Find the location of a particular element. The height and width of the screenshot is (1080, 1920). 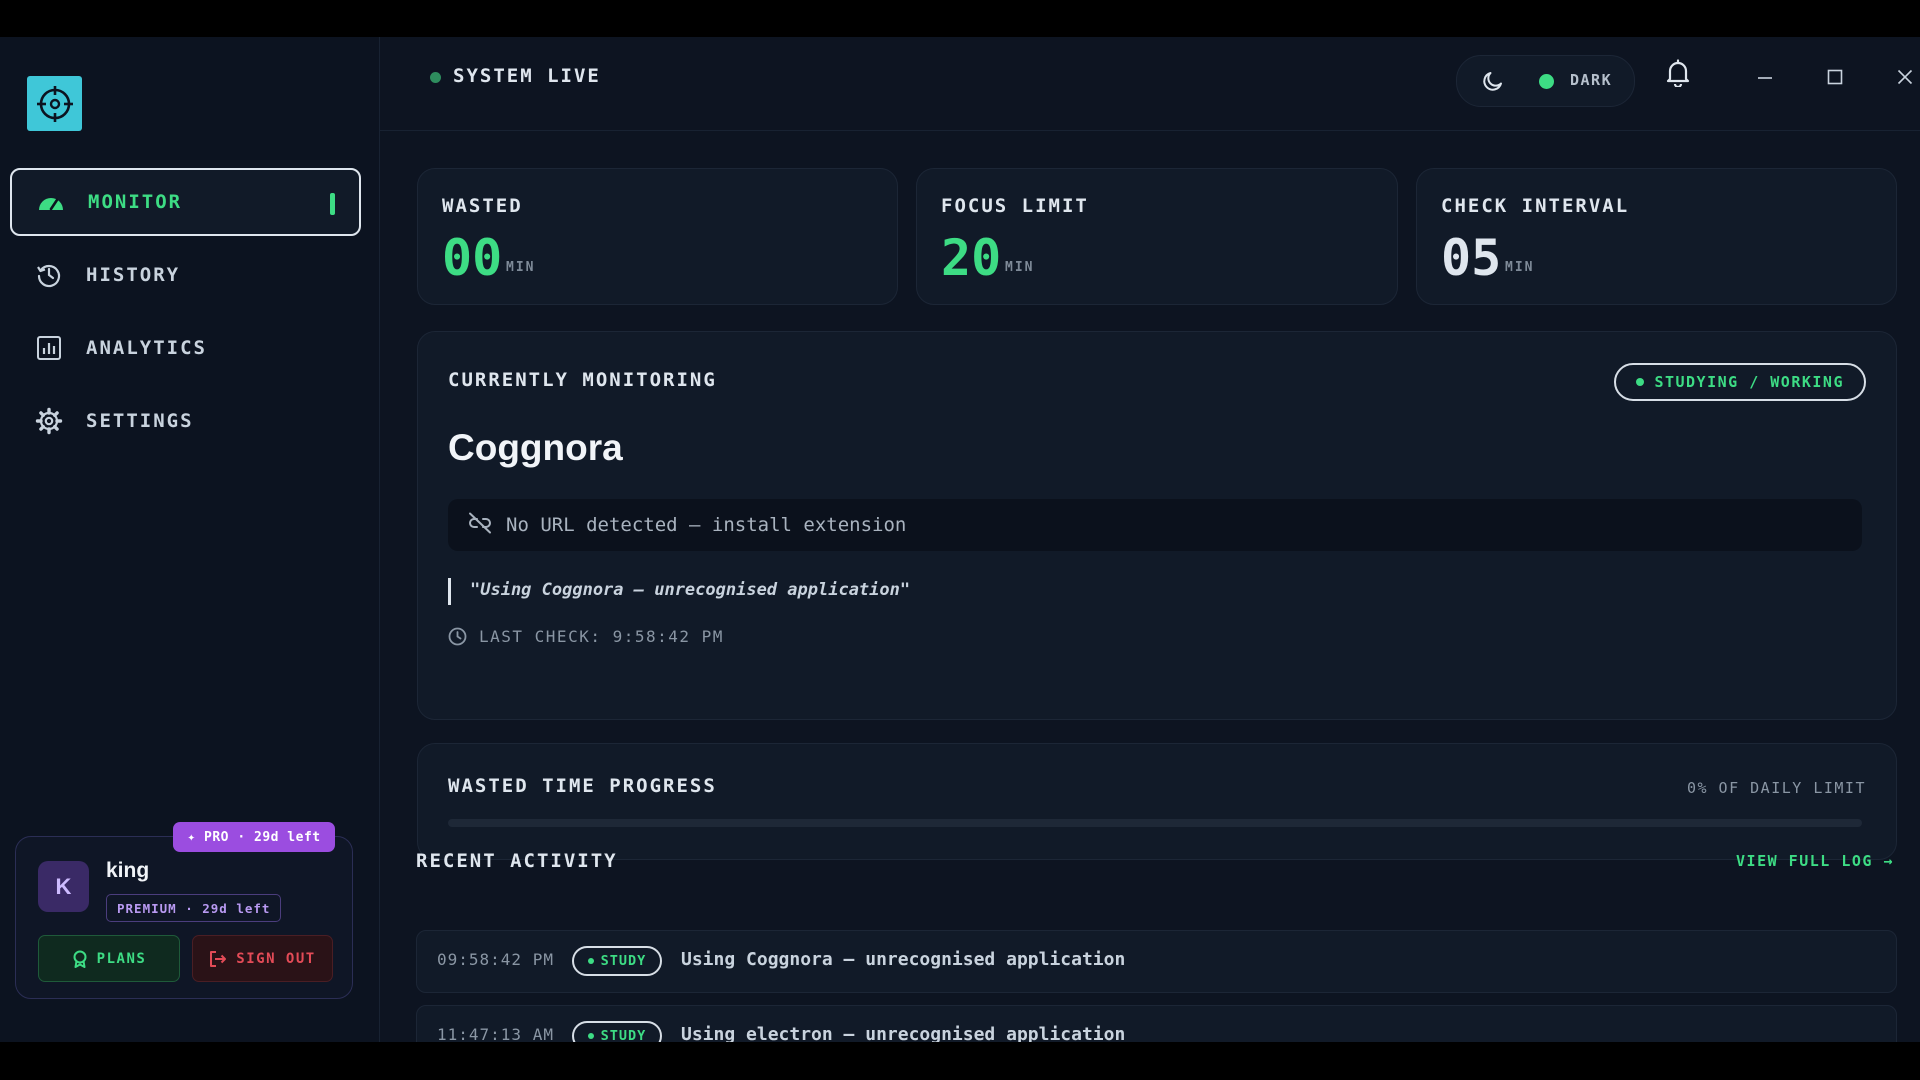

stat-label: FOCUS LIMIT is located at coordinates (1015, 206).